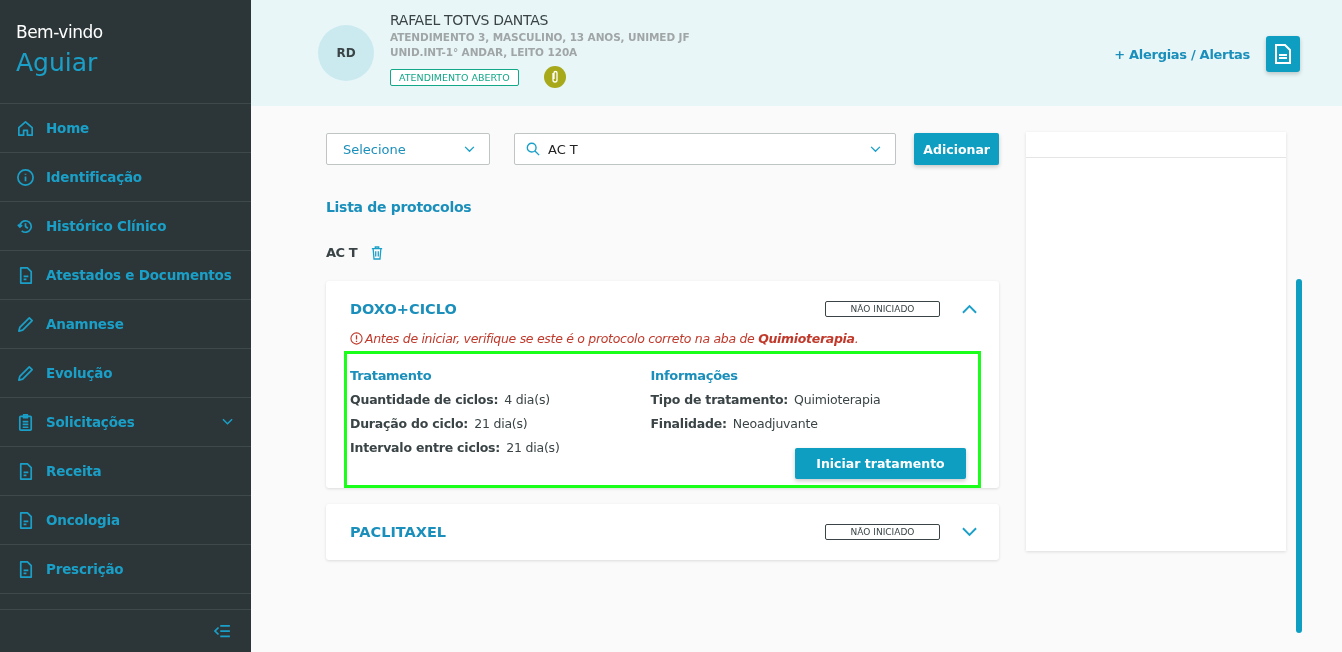  I want to click on group-name: AC T, so click(341, 252).